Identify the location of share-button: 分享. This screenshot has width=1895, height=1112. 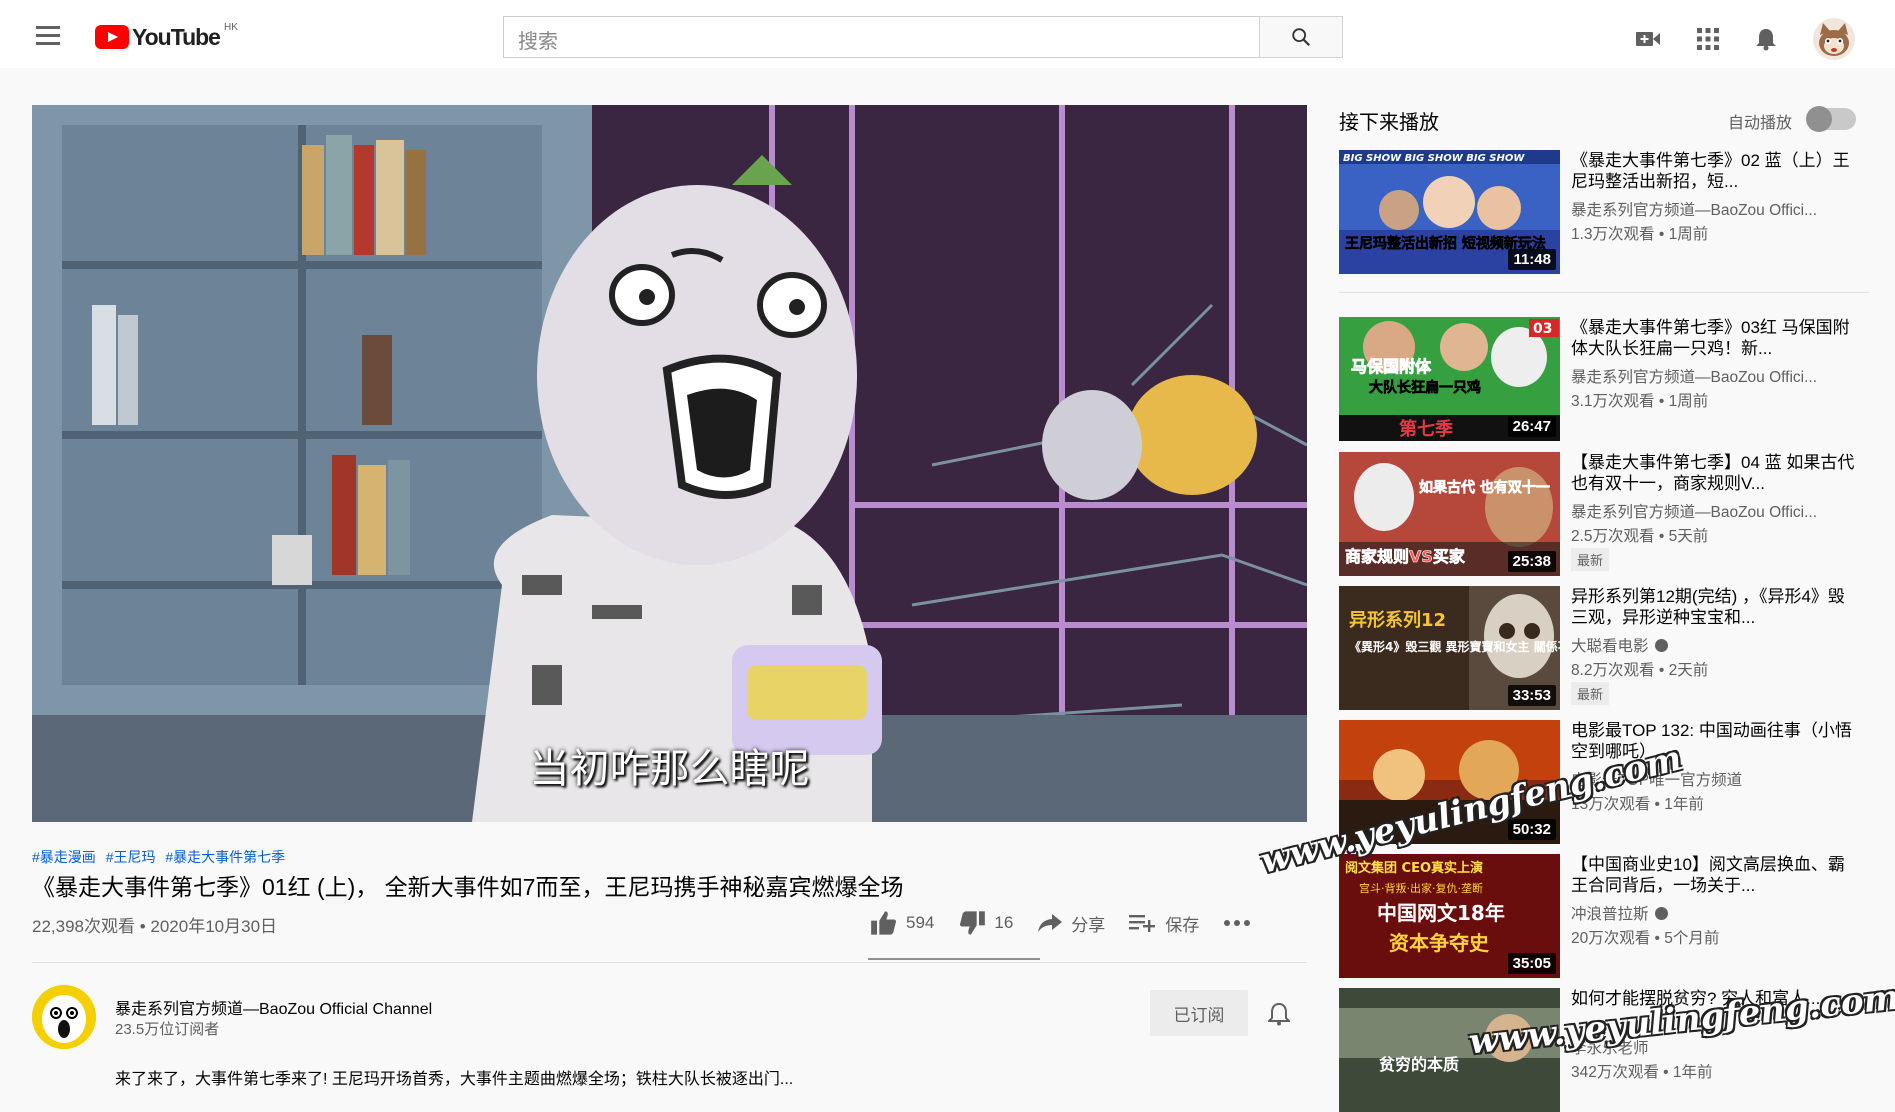
(1071, 923).